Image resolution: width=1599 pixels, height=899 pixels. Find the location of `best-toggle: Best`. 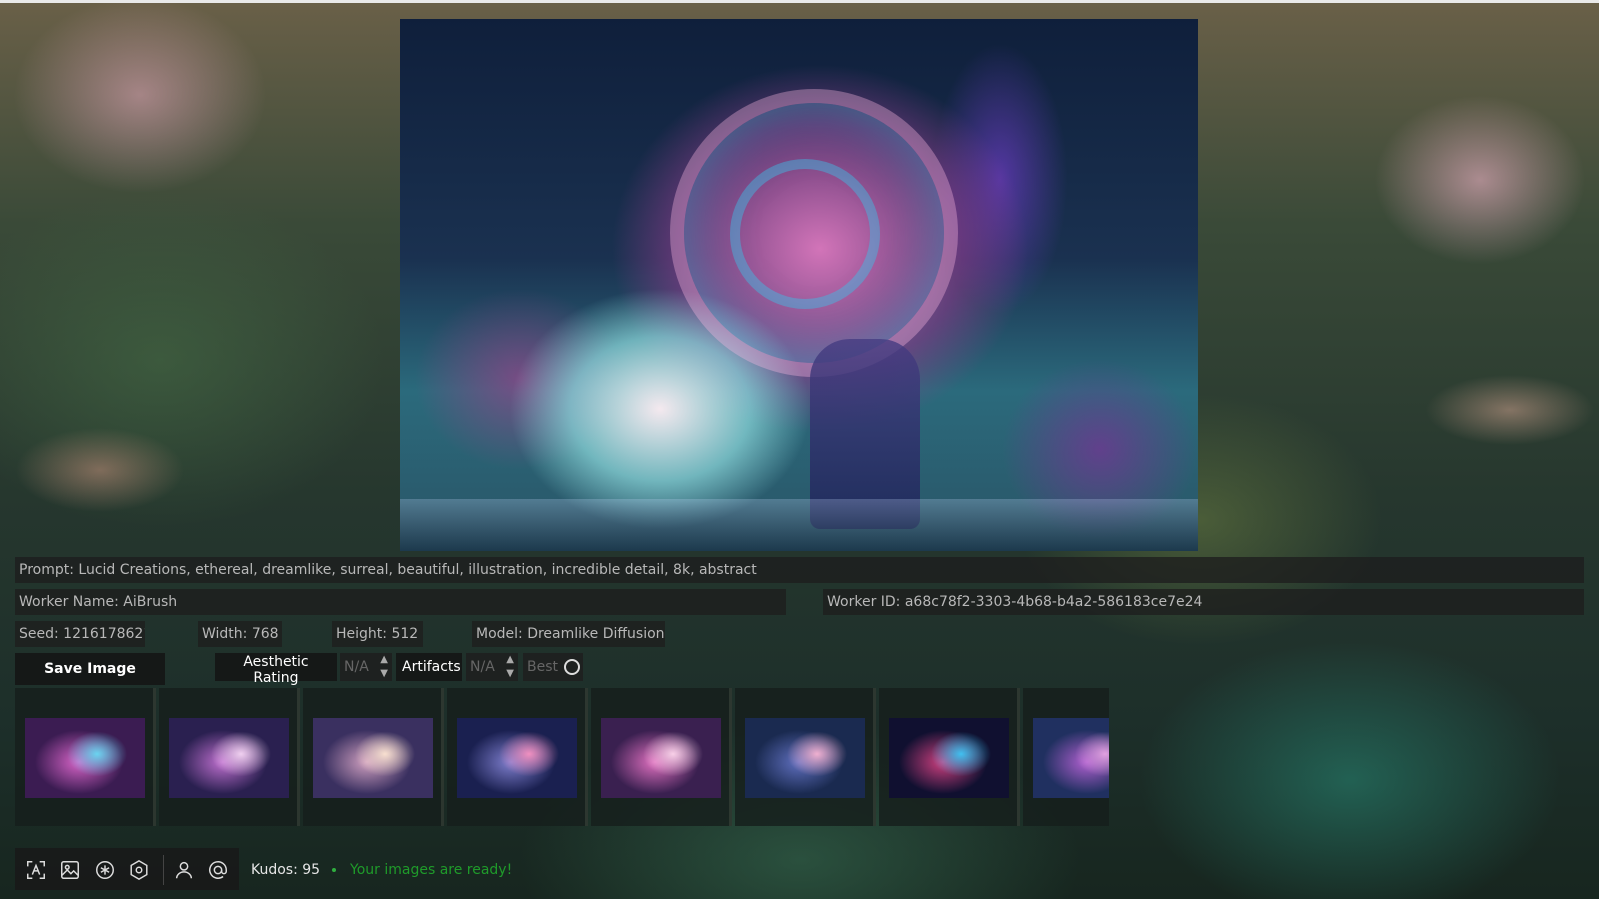

best-toggle: Best is located at coordinates (553, 667).